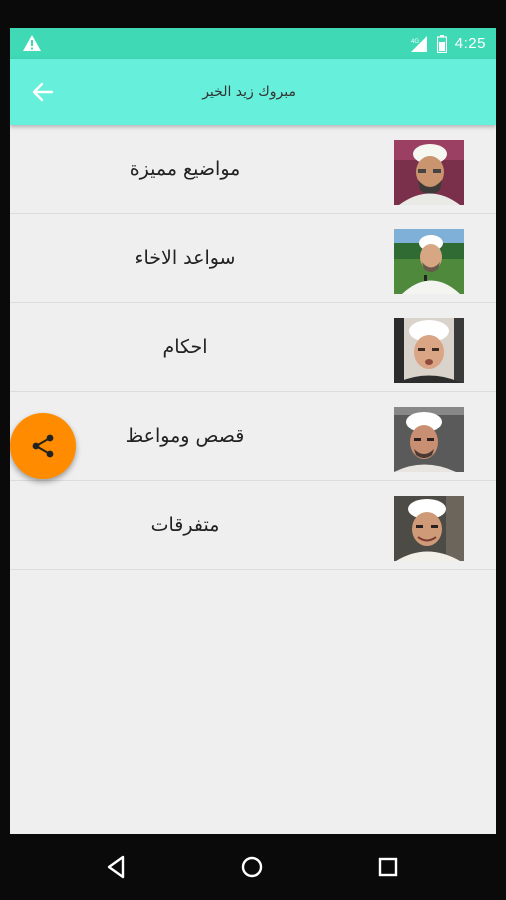 Image resolution: width=506 pixels, height=900 pixels. What do you see at coordinates (441, 43) in the screenshot?
I see `battery-icon` at bounding box center [441, 43].